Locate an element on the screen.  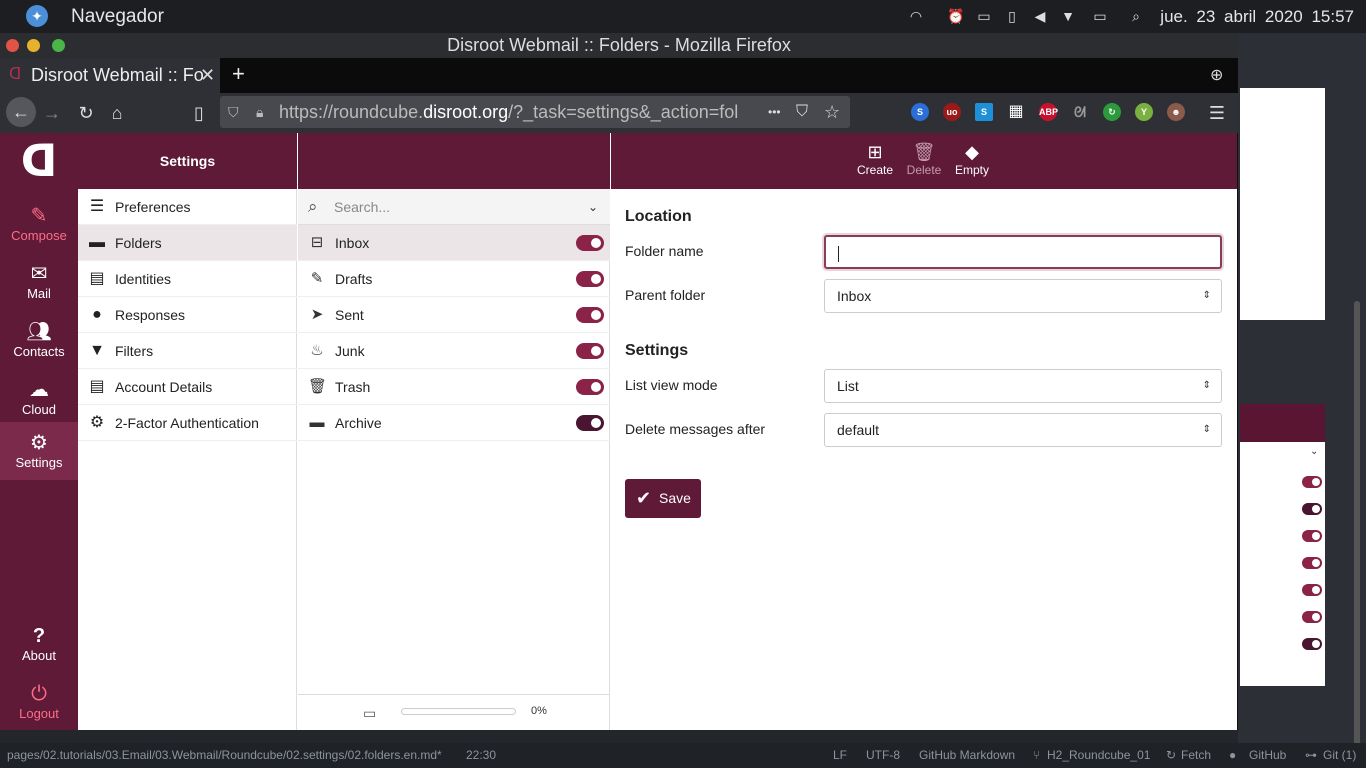
git-button: Git (1) is located at coordinates (1339, 755).